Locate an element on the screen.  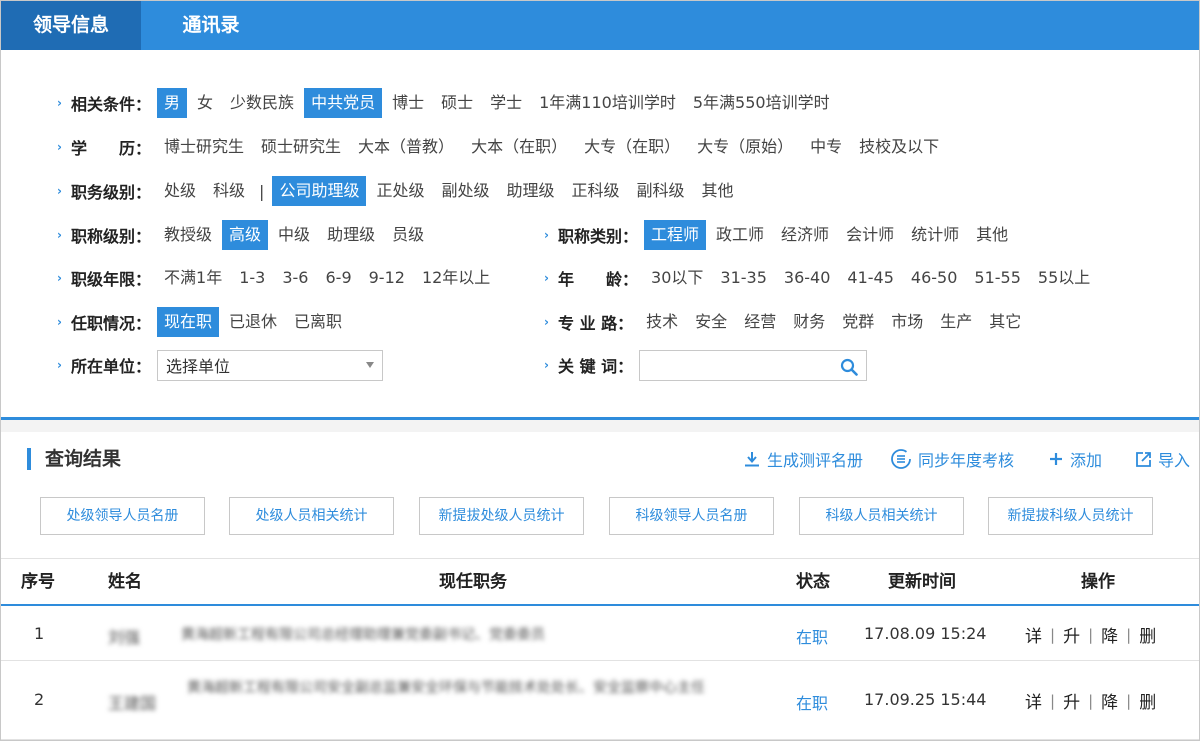
filter-option: 政工师 is located at coordinates (740, 235).